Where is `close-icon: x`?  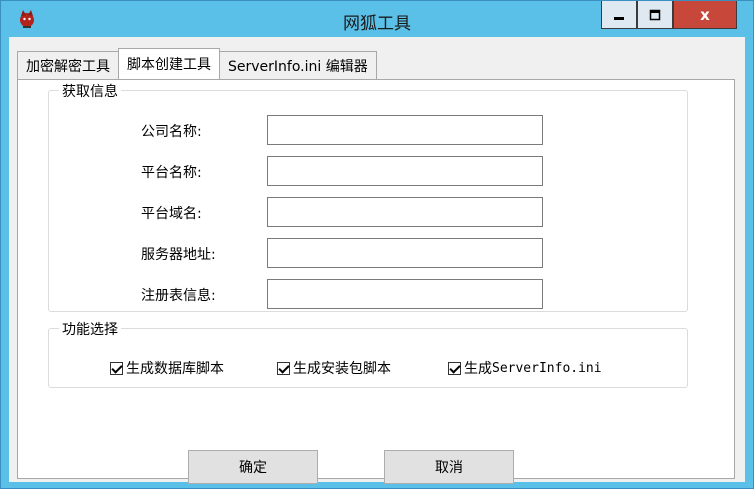 close-icon: x is located at coordinates (705, 14).